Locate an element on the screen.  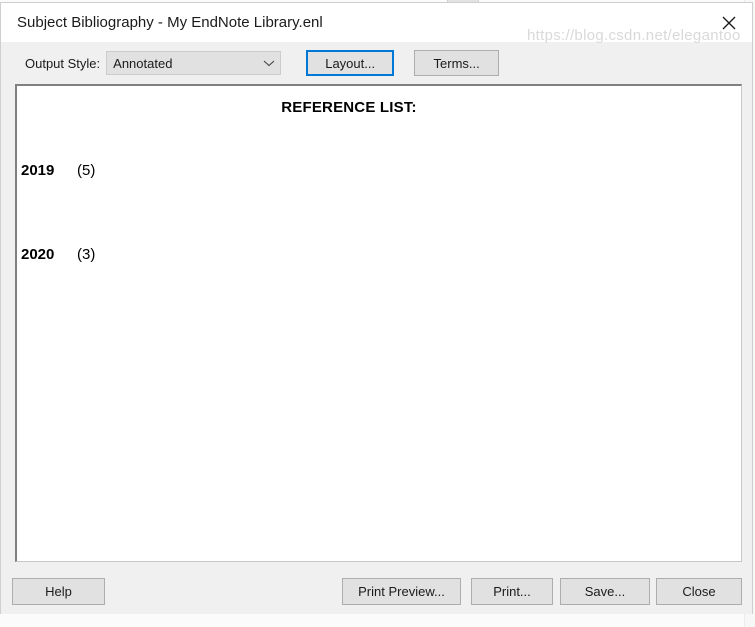
subject-count: (3) is located at coordinates (86, 254).